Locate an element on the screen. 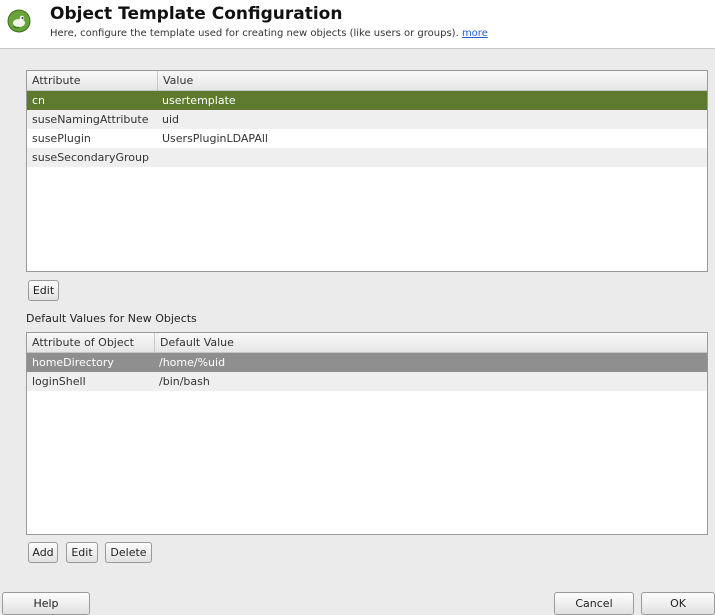 This screenshot has height=615, width=715. table-row: suseSecondaryGroup is located at coordinates (367, 157).